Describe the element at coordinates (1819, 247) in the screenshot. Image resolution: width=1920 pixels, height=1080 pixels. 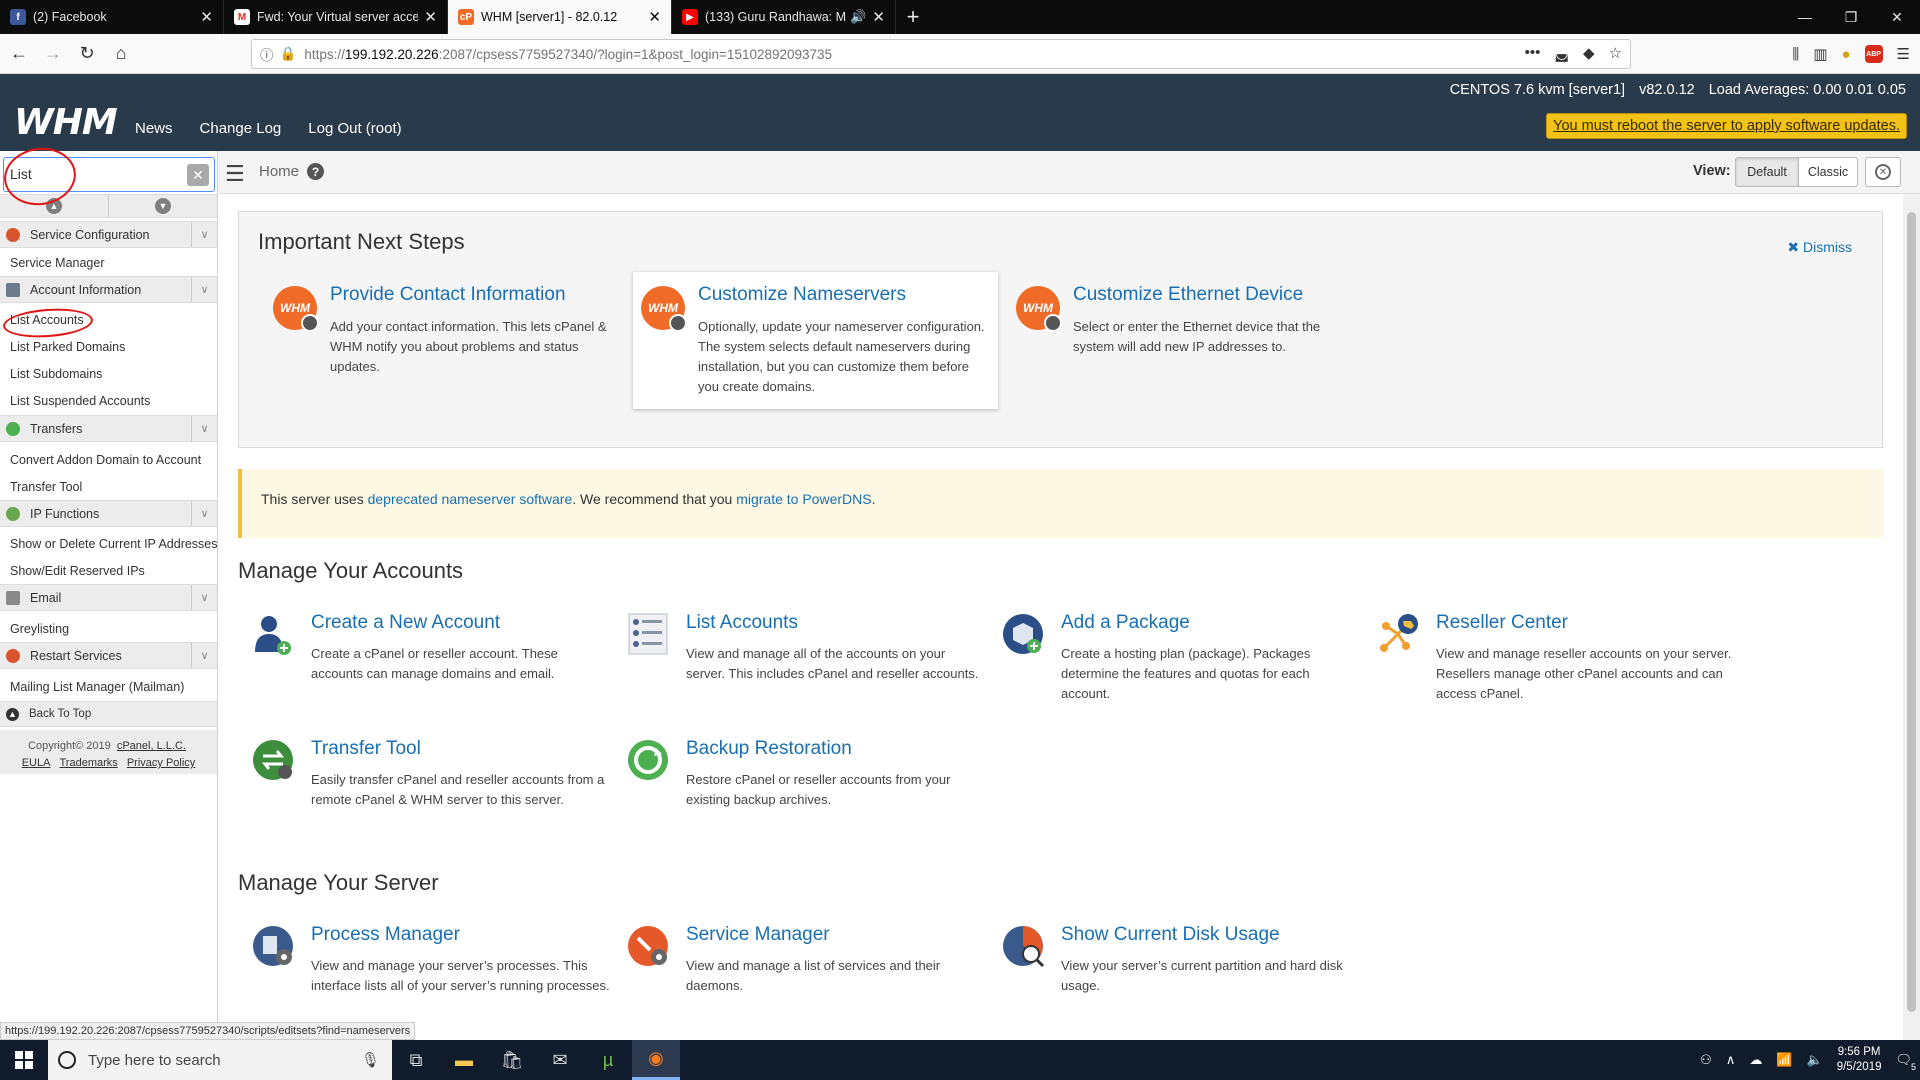
I see `dismiss-button: ✖ Dismiss` at that location.